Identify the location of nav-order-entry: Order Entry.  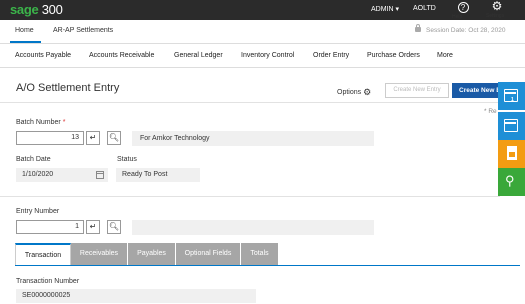
(331, 55).